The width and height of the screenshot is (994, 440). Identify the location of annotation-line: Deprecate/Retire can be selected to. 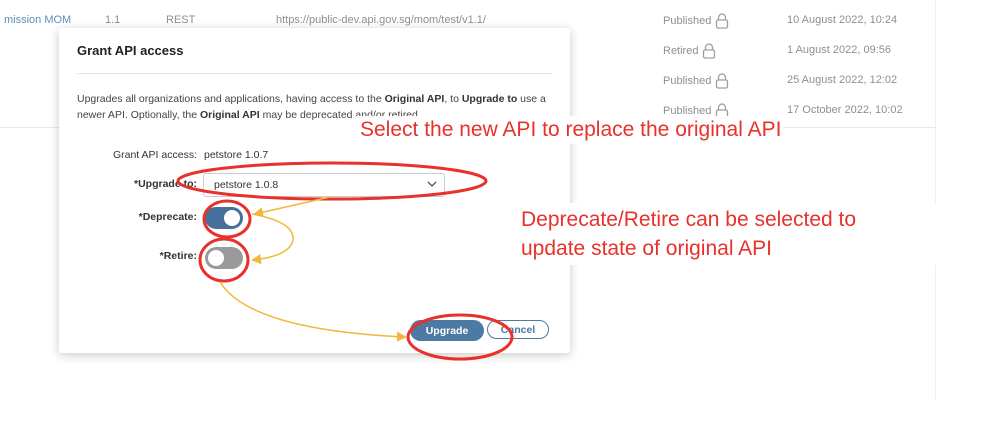
(689, 219).